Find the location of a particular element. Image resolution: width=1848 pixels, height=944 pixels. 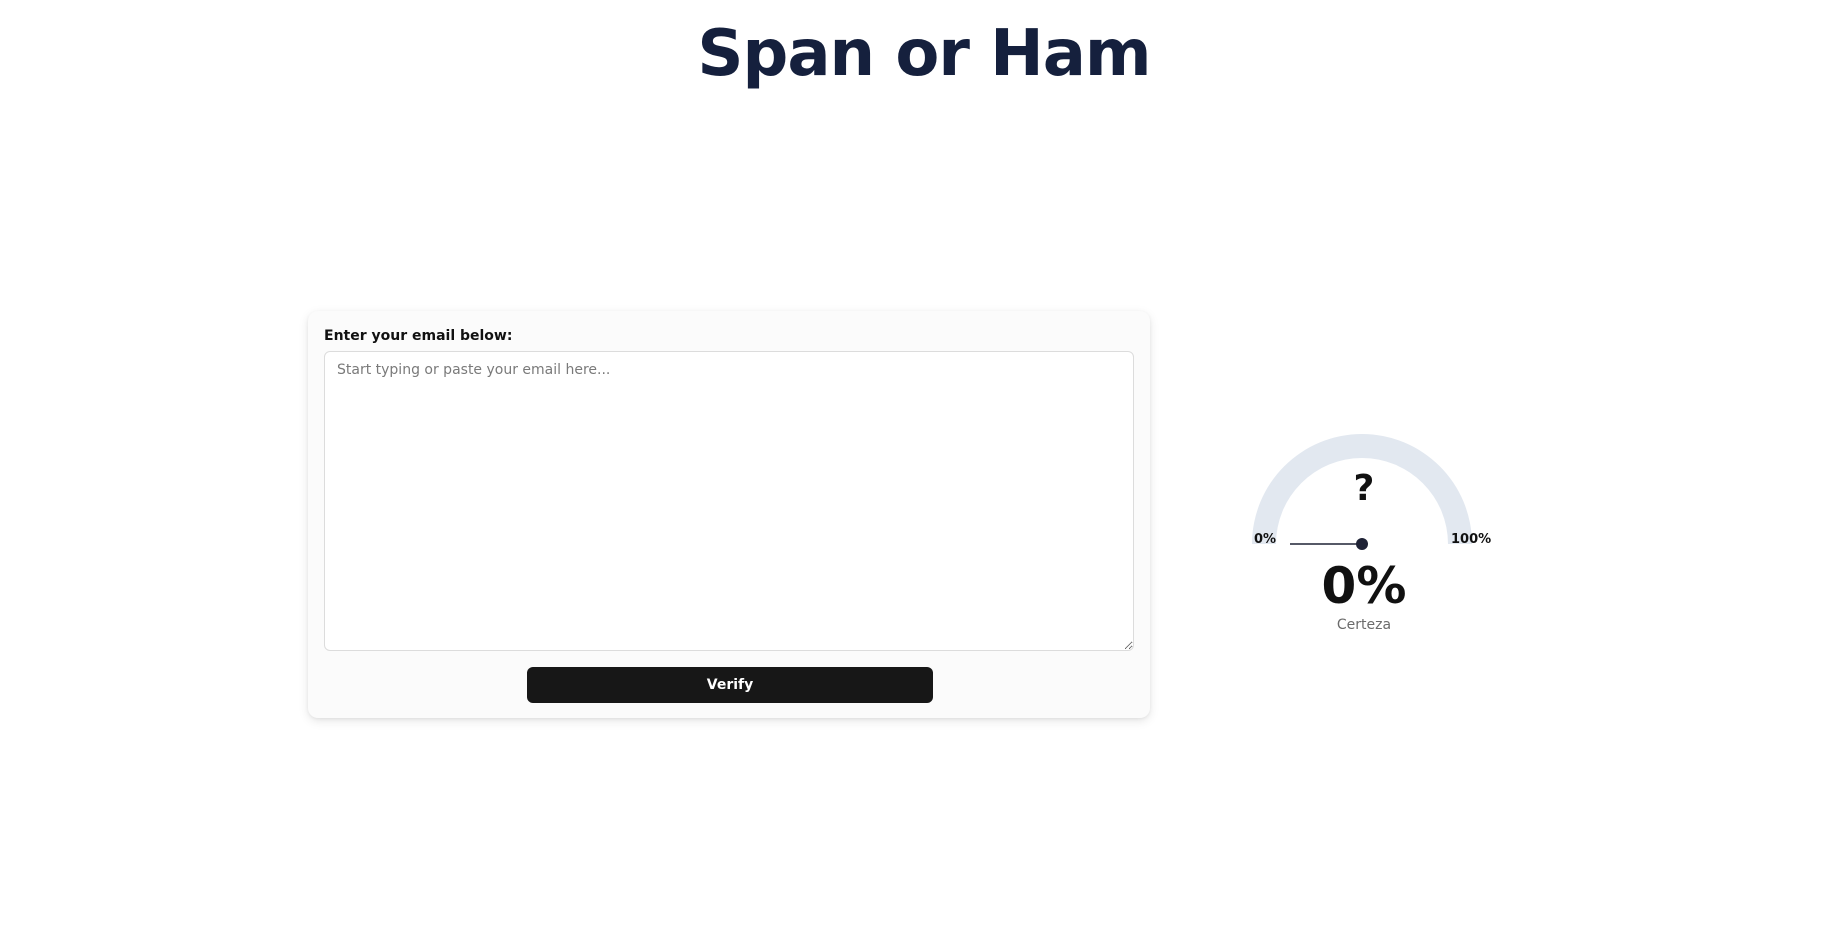

gauge-min-label: 0% is located at coordinates (1265, 539).